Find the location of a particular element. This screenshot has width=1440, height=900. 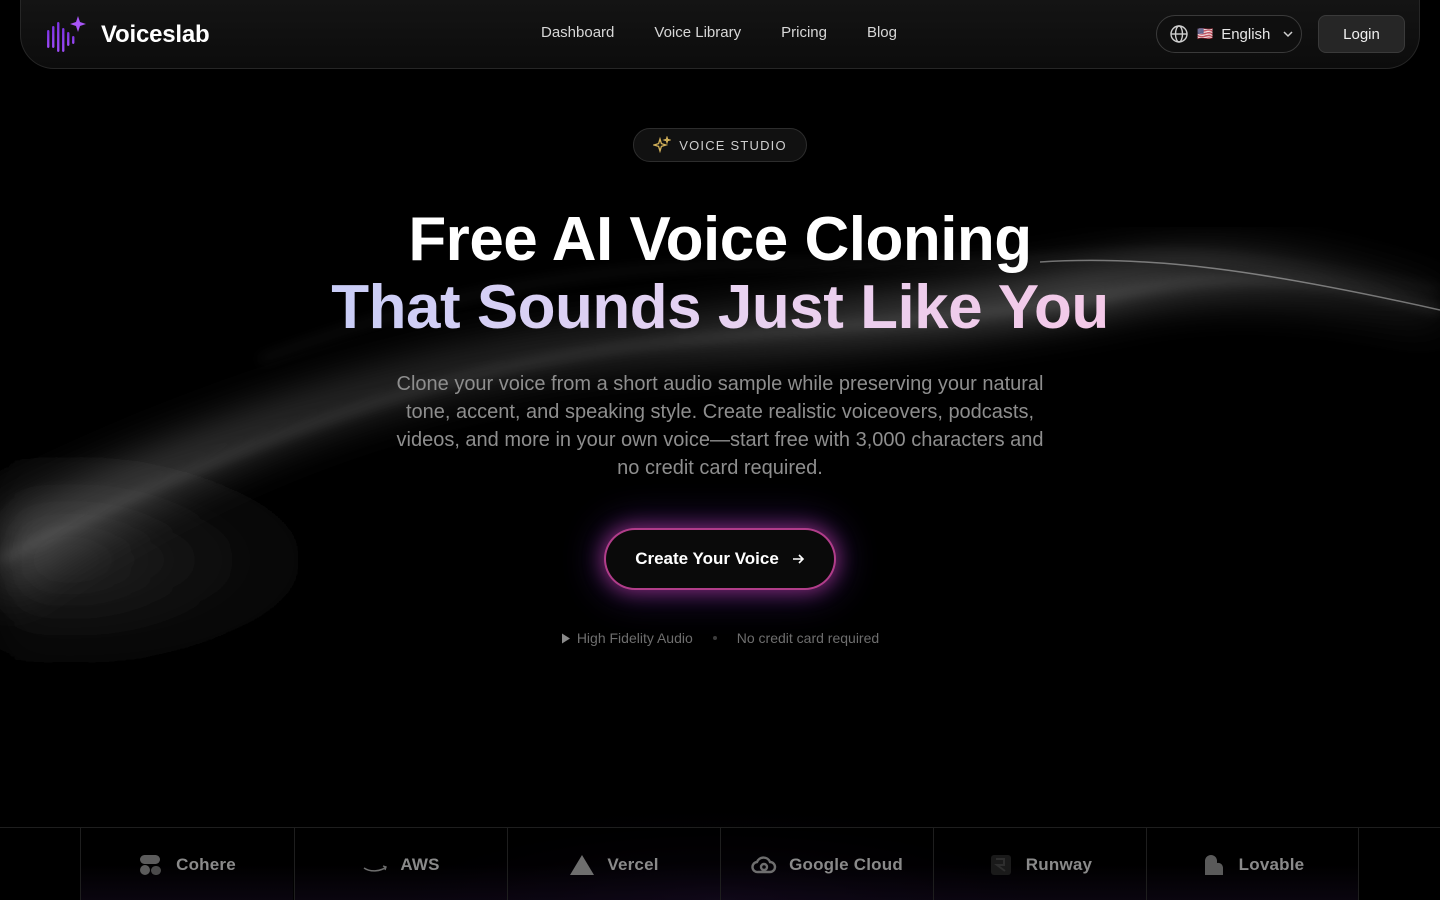

feature-no-credit-card: No credit card required is located at coordinates (808, 638).